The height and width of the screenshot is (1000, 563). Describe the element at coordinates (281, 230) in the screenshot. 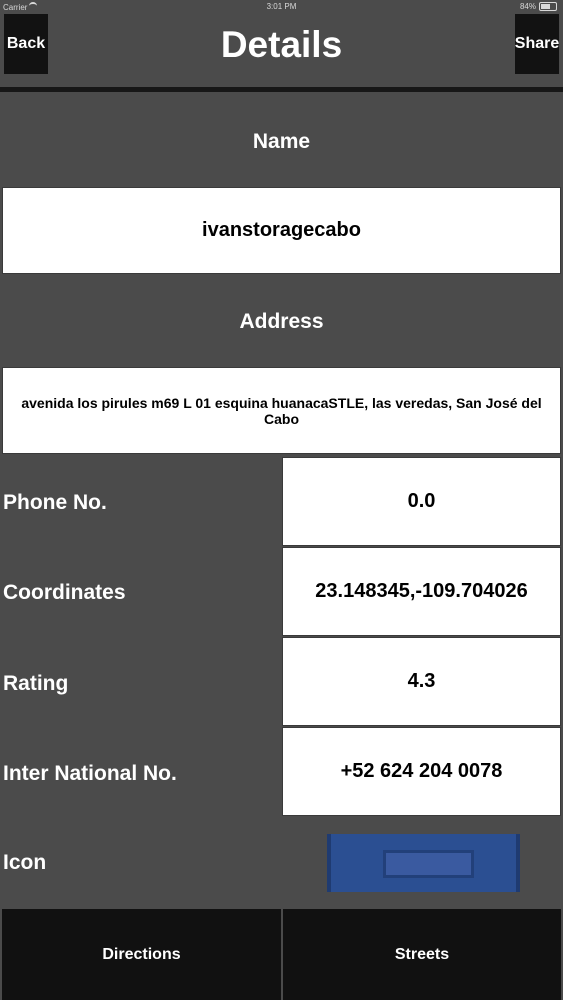

I see `name-value: ivanstoragecabo` at that location.